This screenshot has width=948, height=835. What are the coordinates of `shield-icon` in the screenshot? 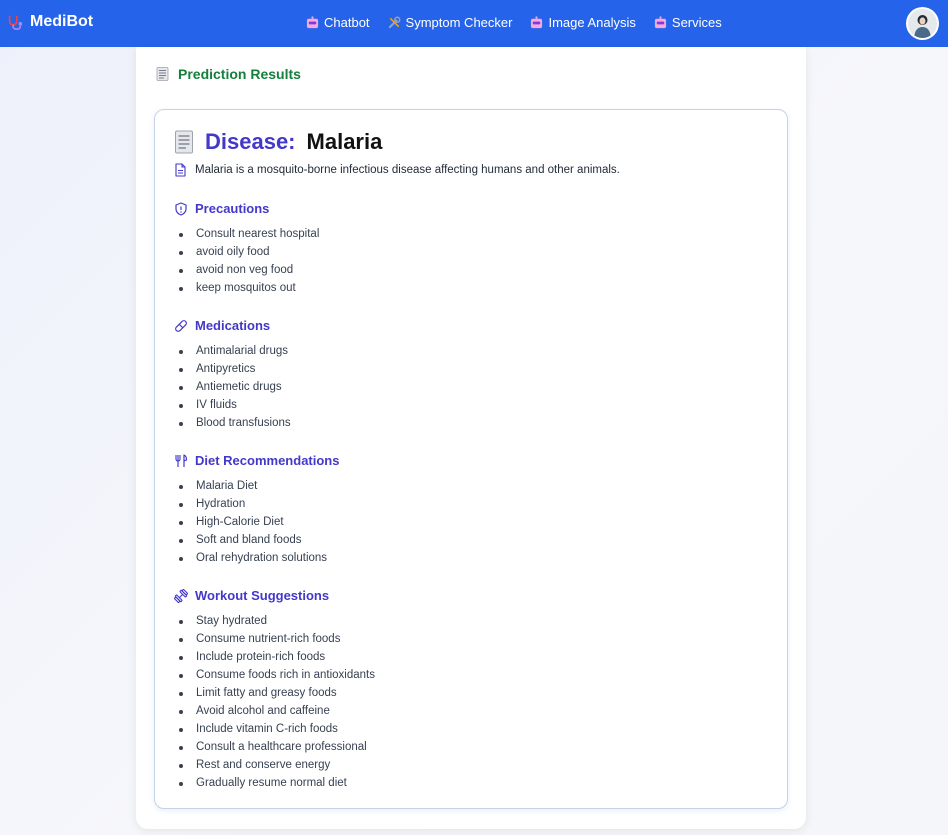 It's located at (181, 208).